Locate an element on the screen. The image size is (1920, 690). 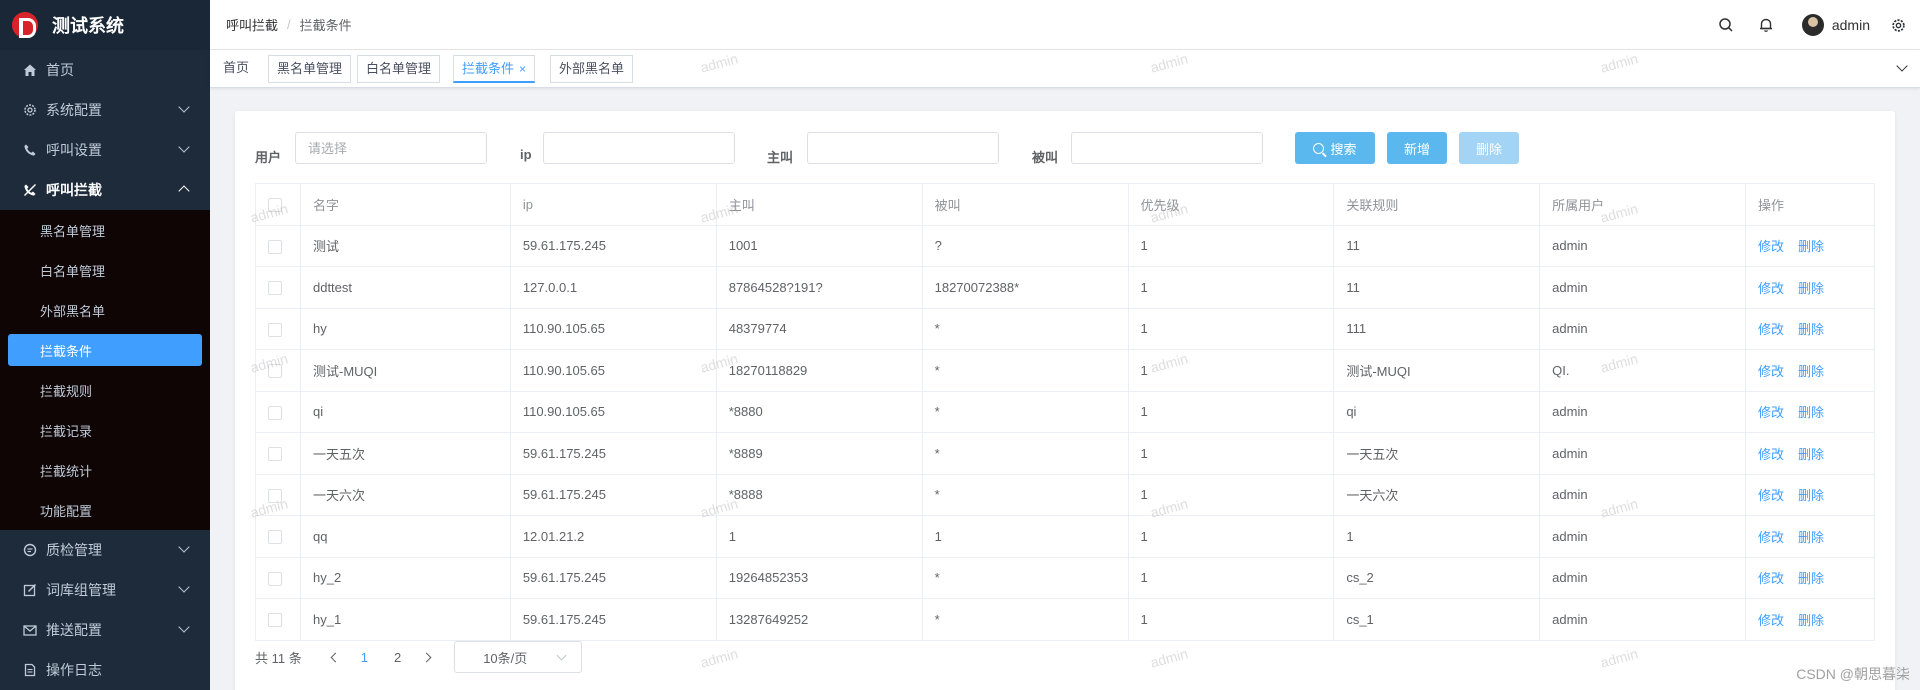
top-header: 呼叫拦截 / 拦截条件 admin is located at coordinates (1065, 25).